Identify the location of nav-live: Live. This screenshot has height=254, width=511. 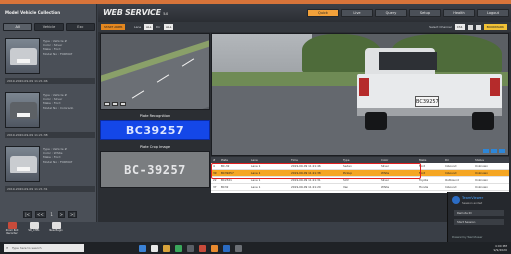
(357, 13).